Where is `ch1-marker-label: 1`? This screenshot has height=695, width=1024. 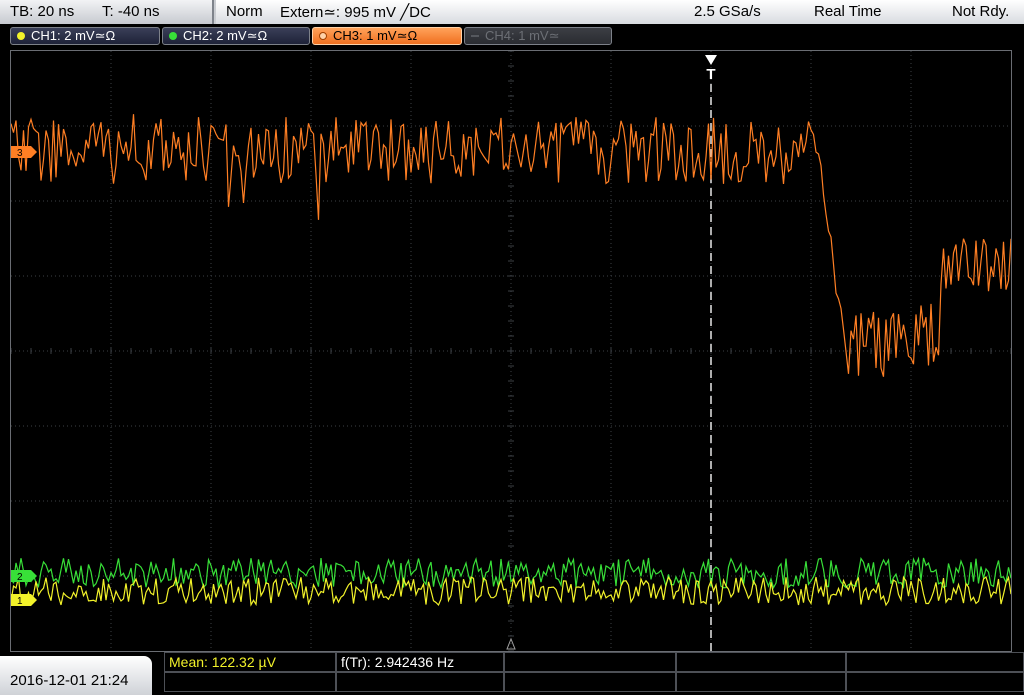
ch1-marker-label: 1 is located at coordinates (20, 601).